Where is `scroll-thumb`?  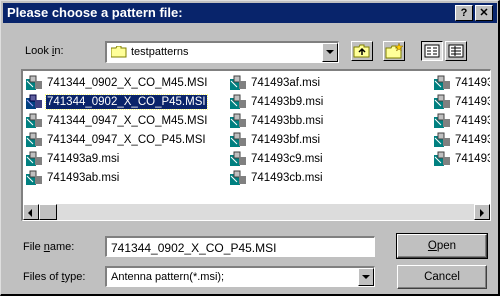 scroll-thumb is located at coordinates (48, 212).